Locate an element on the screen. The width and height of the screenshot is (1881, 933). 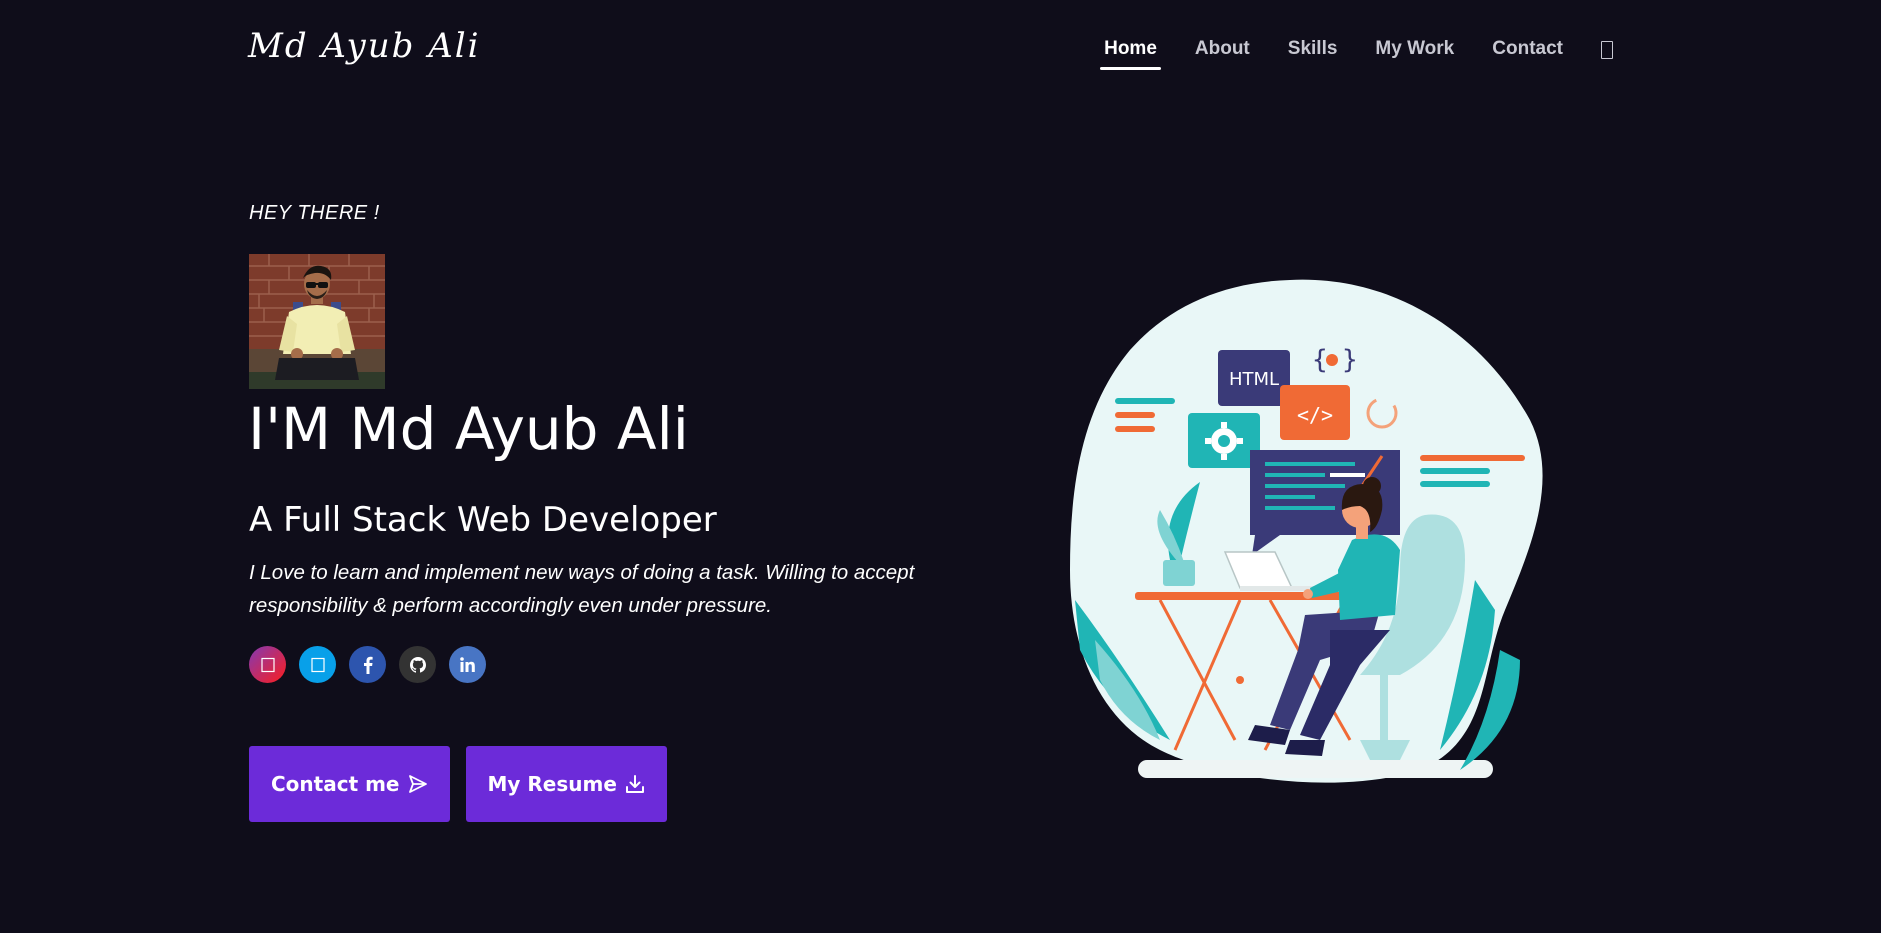
my-resume-label: My Resume is located at coordinates (552, 784).